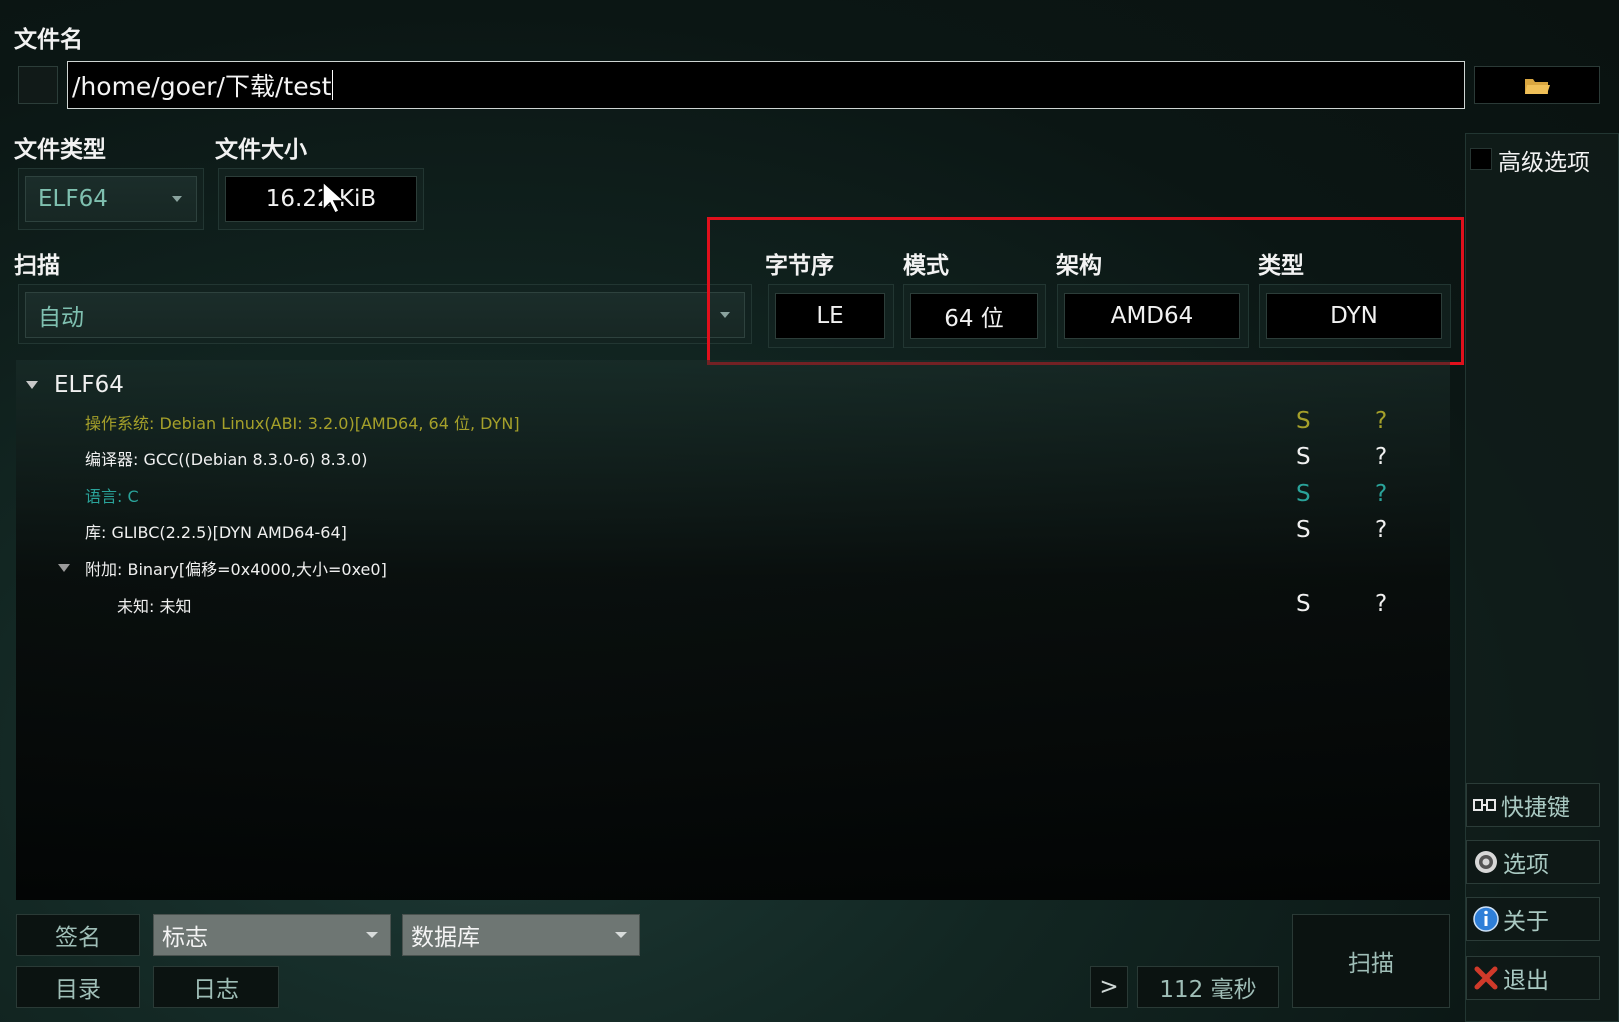 The height and width of the screenshot is (1022, 1619). Describe the element at coordinates (89, 385) in the screenshot. I see `tree-root-label: ELF64` at that location.